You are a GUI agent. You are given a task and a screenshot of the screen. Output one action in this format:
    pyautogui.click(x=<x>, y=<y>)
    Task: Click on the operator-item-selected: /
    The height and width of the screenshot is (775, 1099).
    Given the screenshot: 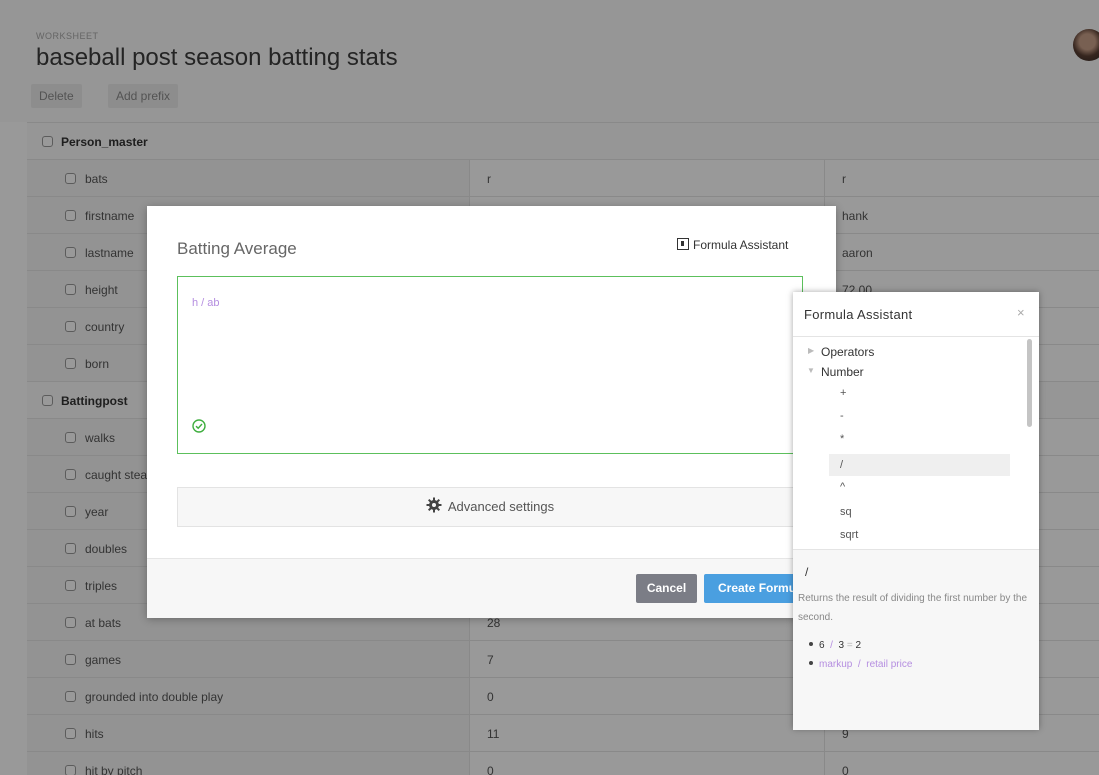 What is the action you would take?
    pyautogui.click(x=919, y=465)
    